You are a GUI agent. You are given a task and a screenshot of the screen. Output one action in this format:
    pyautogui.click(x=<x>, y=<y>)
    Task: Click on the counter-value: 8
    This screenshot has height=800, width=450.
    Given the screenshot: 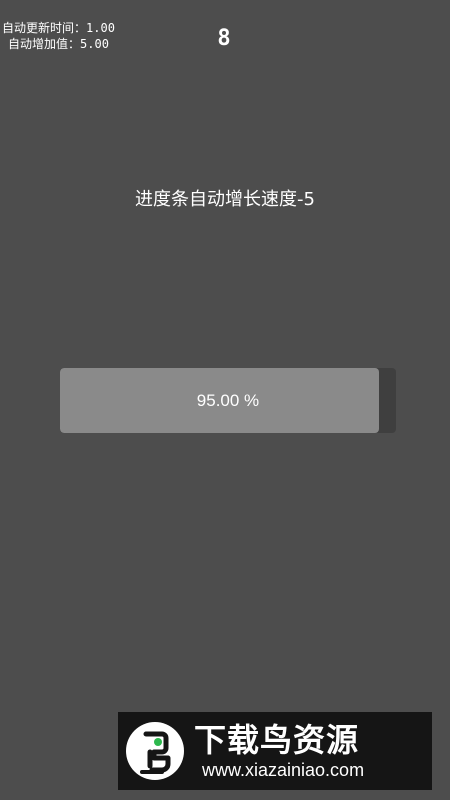 What is the action you would take?
    pyautogui.click(x=224, y=38)
    